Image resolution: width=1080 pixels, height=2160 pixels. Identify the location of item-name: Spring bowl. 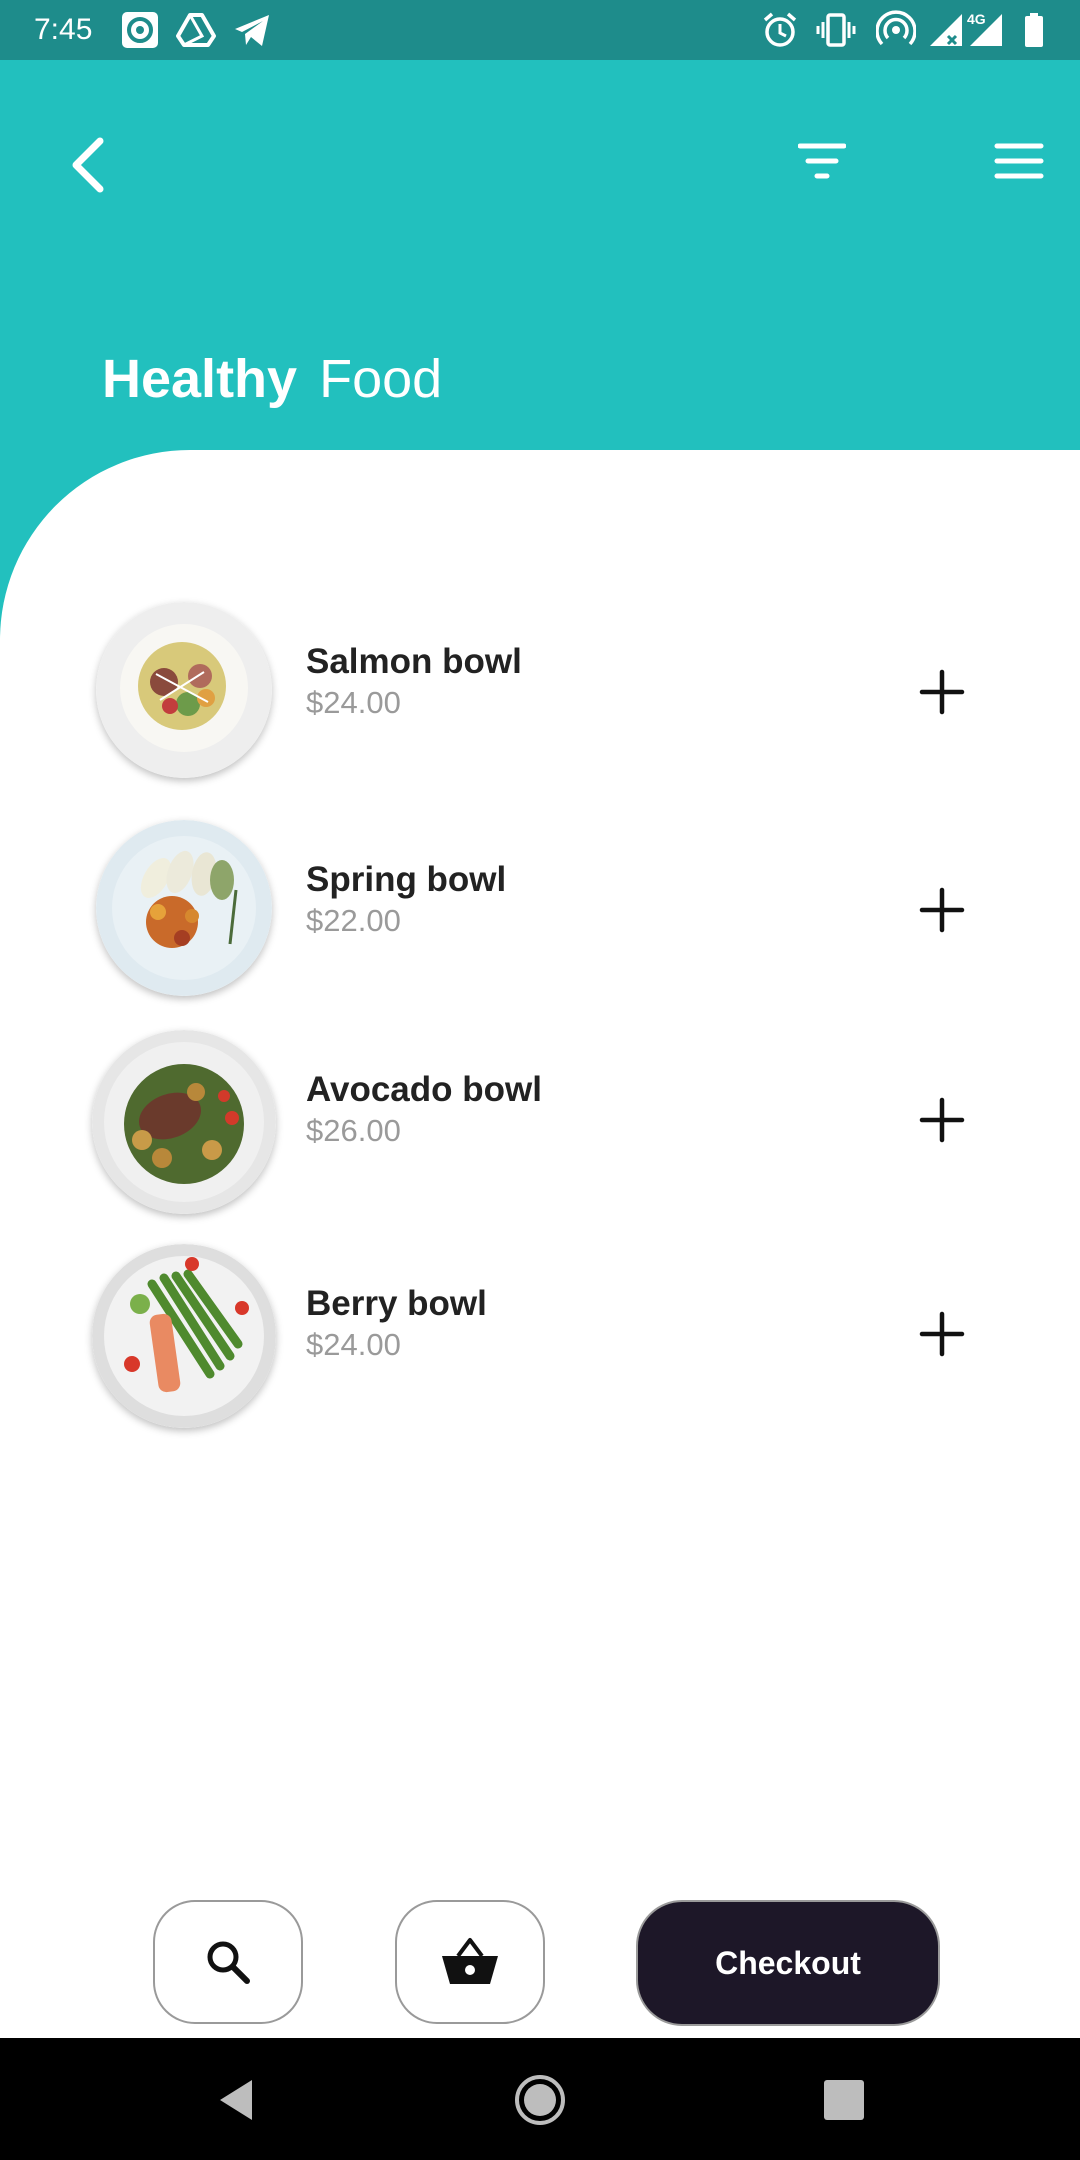
(406, 879).